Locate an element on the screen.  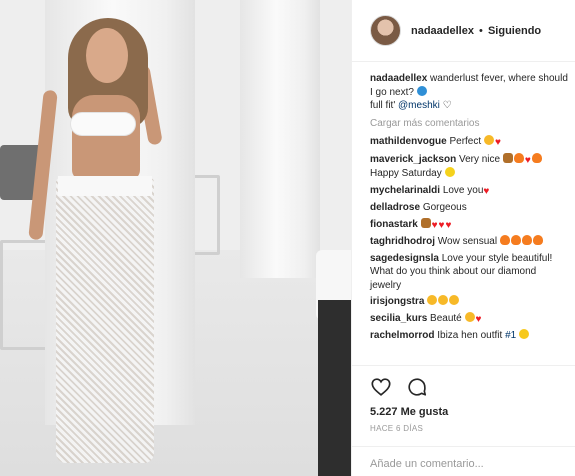
comment-item: fionastark ♥♥♥ is located at coordinates (470, 225).